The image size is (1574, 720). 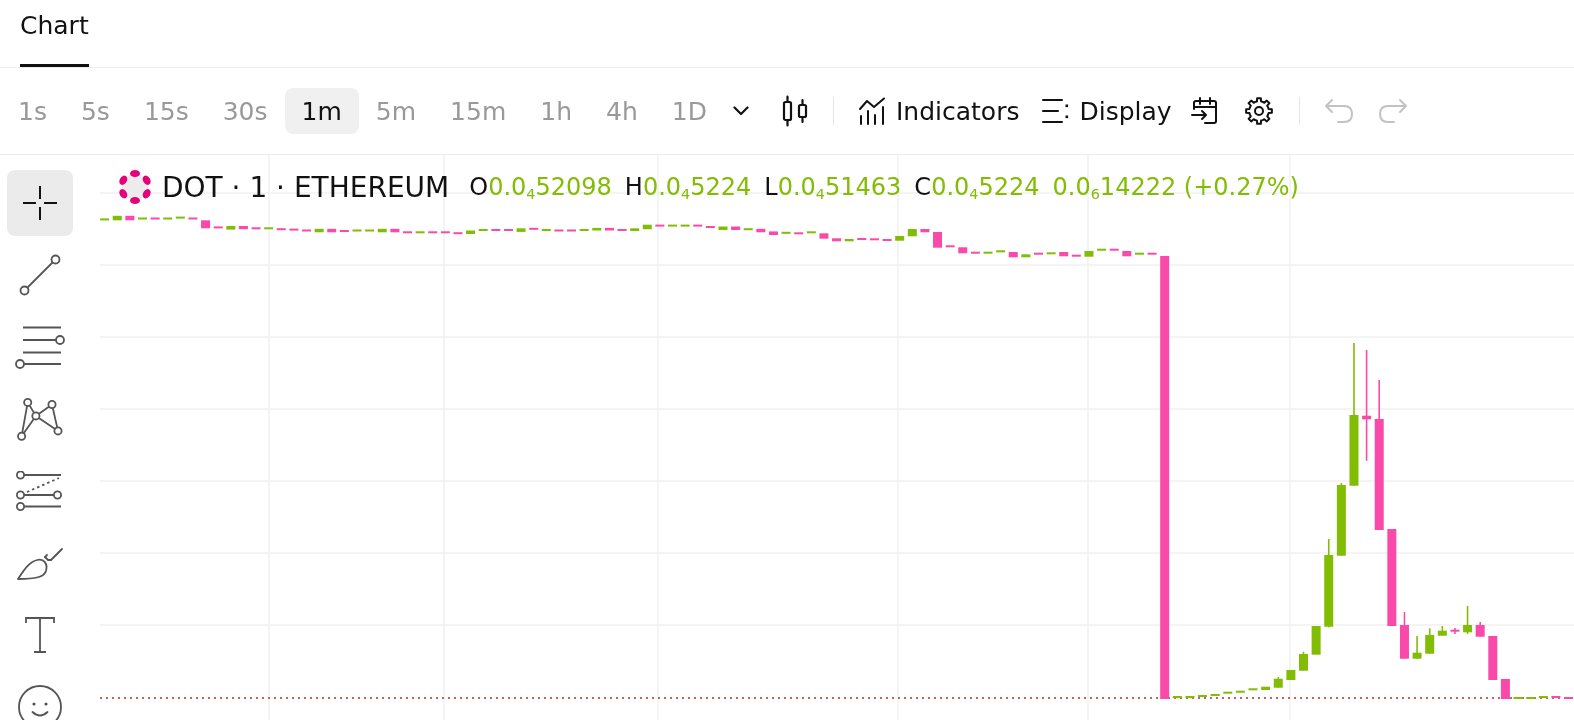 I want to click on ohlc-label: C, so click(x=923, y=187).